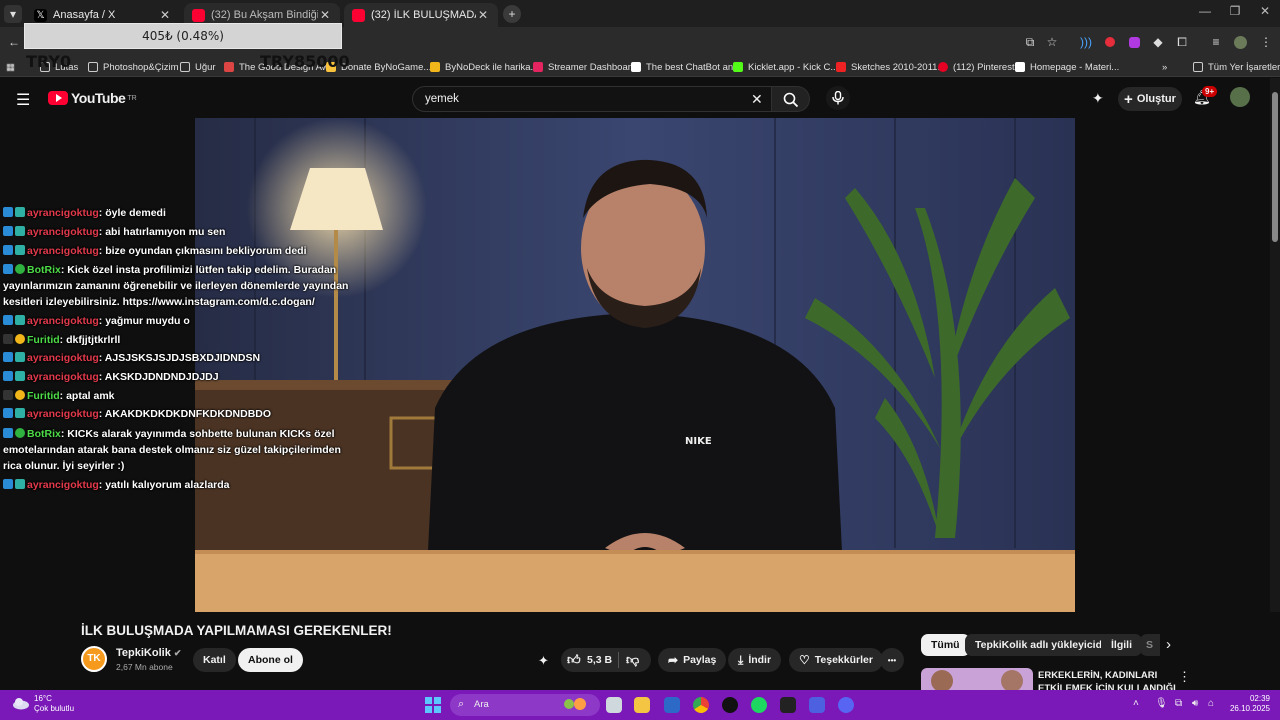 This screenshot has height=720, width=1280. Describe the element at coordinates (584, 67) in the screenshot. I see `bookmark-item: Streamer Dashboard` at that location.